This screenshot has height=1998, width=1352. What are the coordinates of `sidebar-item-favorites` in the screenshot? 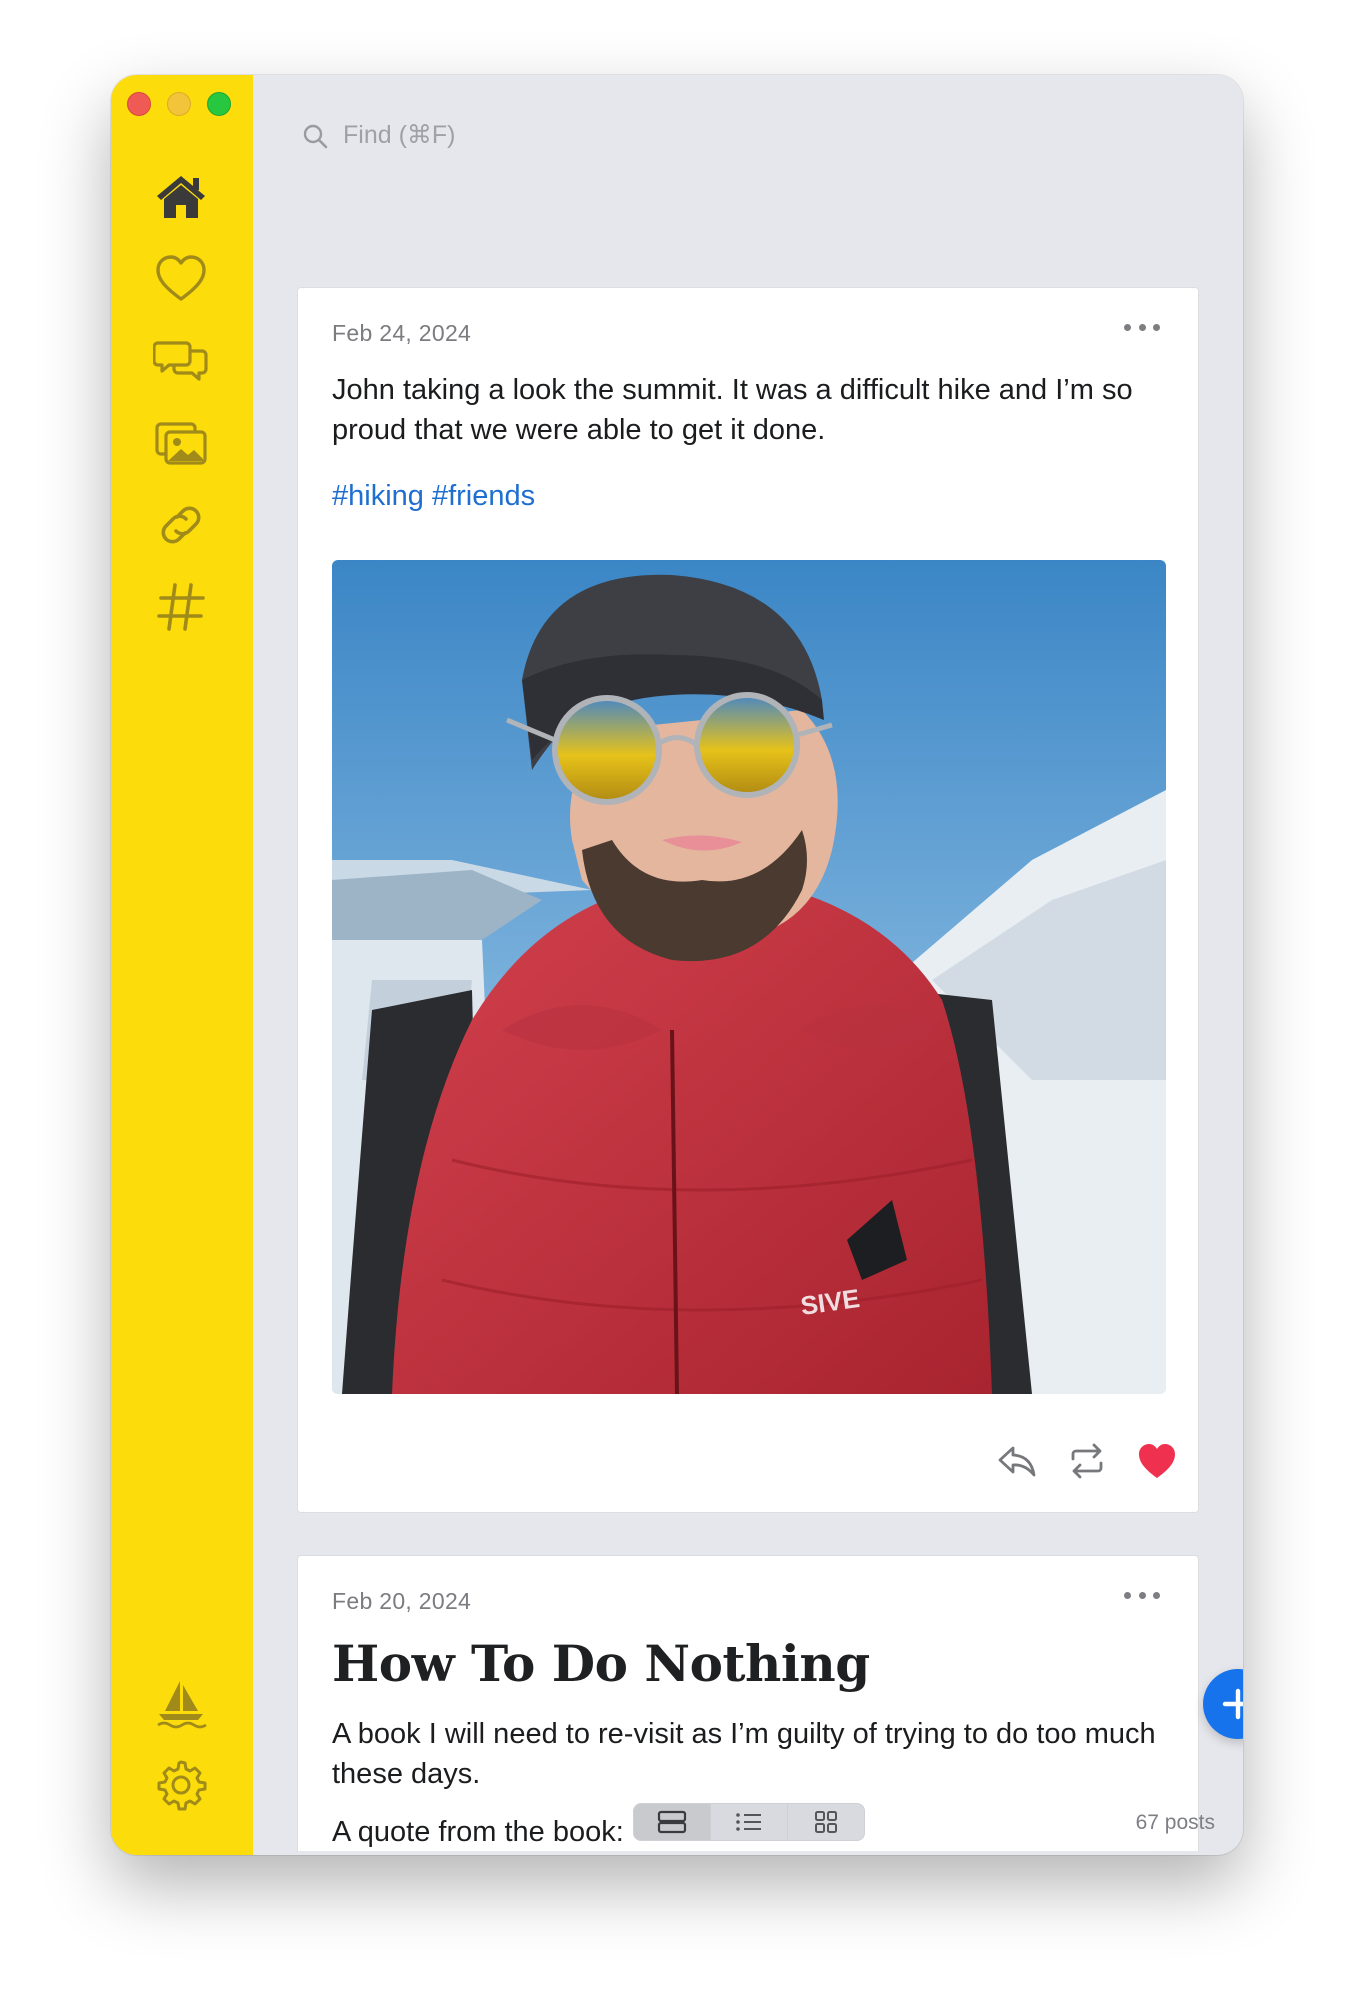 It's located at (181, 279).